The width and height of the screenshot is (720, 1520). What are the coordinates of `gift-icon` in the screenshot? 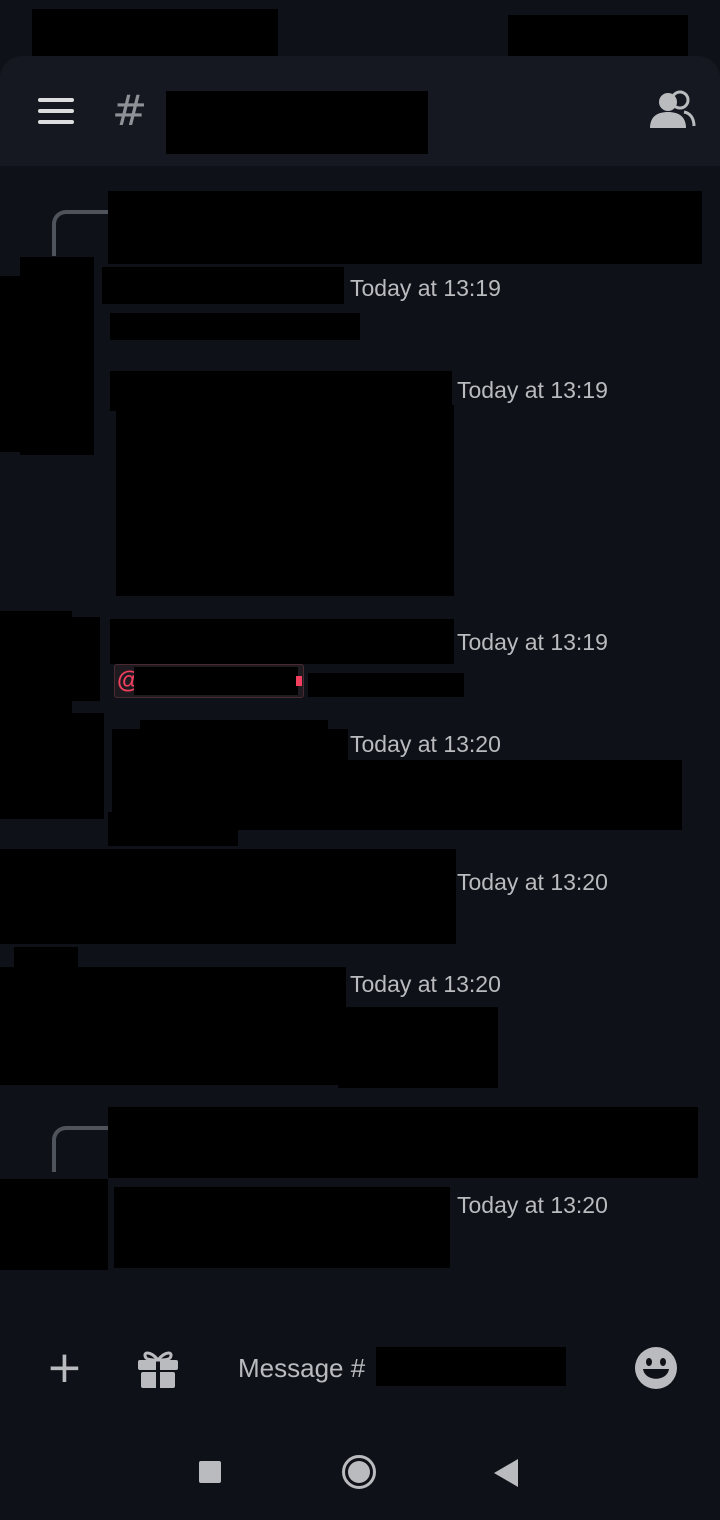 It's located at (158, 1368).